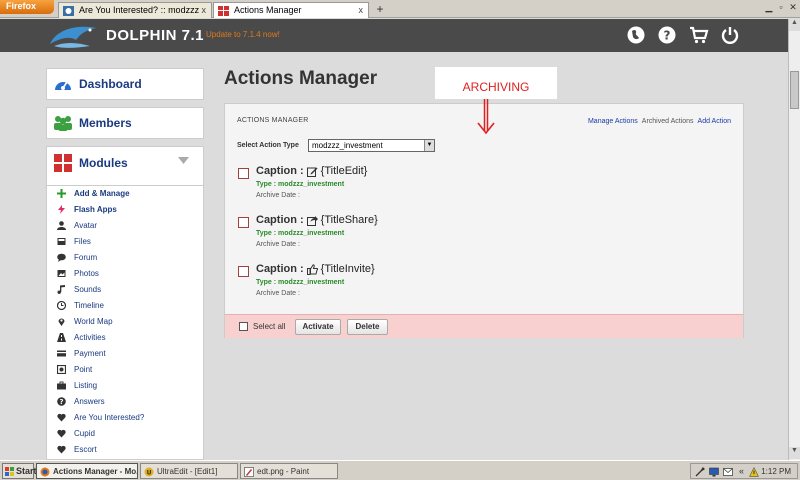 Image resolution: width=800 pixels, height=480 pixels. Describe the element at coordinates (794, 239) in the screenshot. I see `page-scrollbar: ▲ ▼` at that location.